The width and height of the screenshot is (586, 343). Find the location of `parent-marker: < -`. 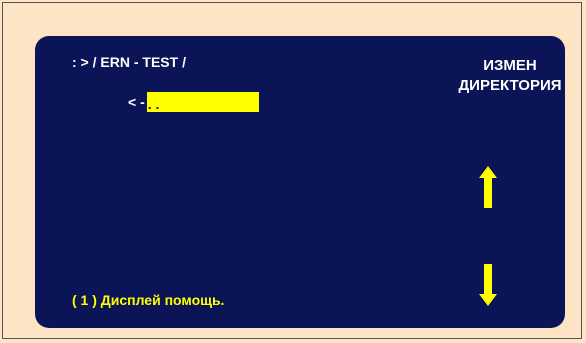

parent-marker: < - is located at coordinates (136, 102).